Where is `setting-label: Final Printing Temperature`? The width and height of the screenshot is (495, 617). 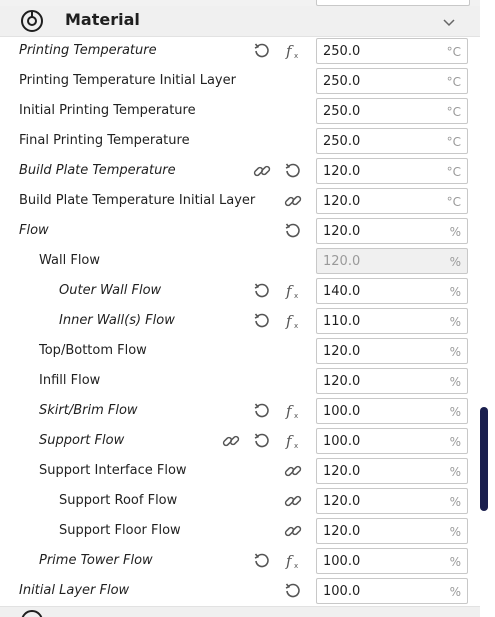 setting-label: Final Printing Temperature is located at coordinates (104, 140).